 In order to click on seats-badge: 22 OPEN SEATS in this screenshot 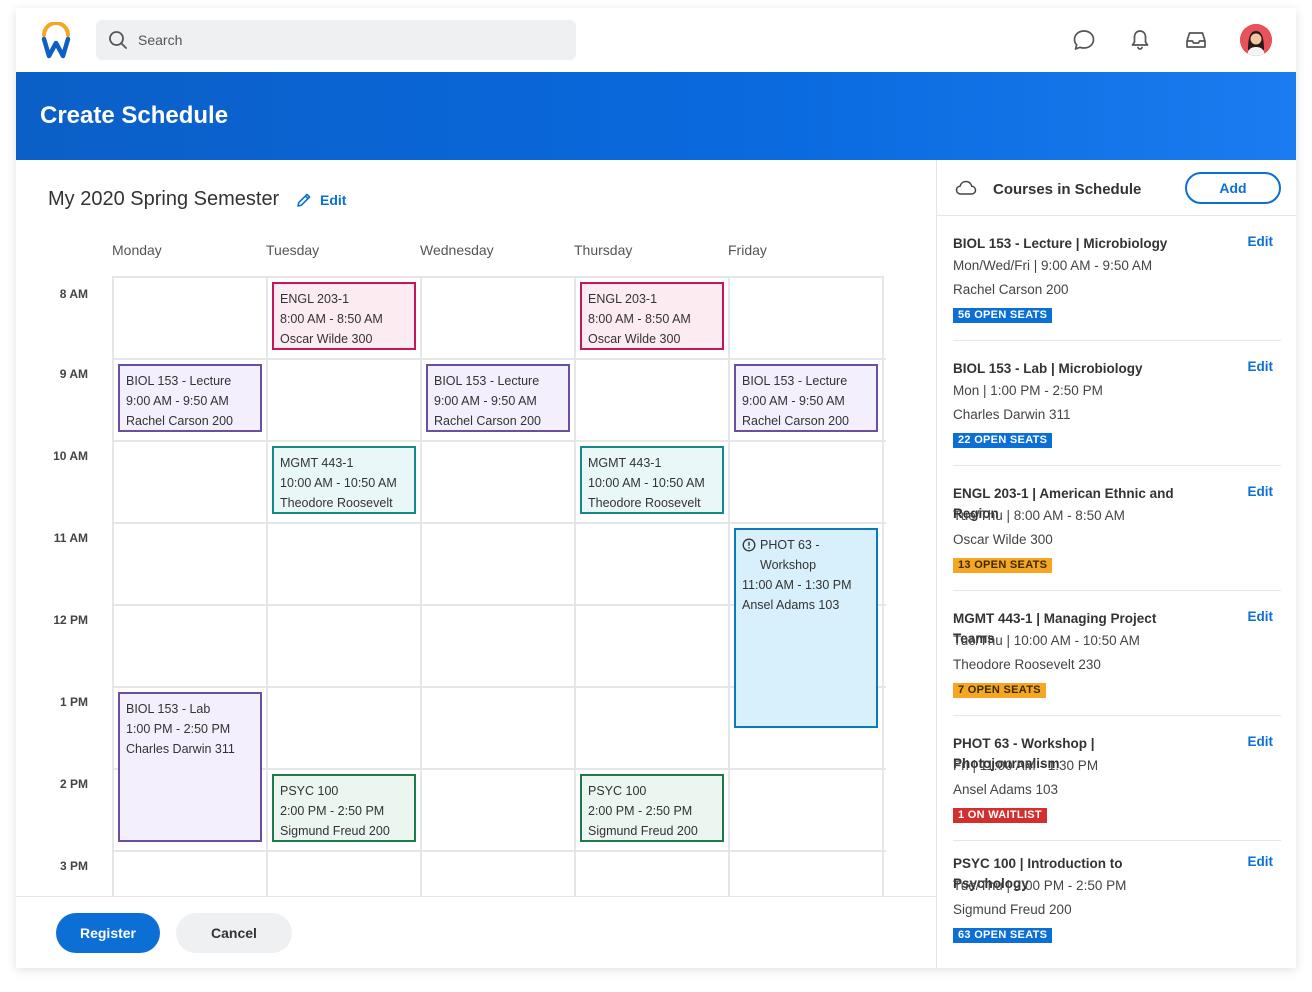, I will do `click(1003, 440)`.